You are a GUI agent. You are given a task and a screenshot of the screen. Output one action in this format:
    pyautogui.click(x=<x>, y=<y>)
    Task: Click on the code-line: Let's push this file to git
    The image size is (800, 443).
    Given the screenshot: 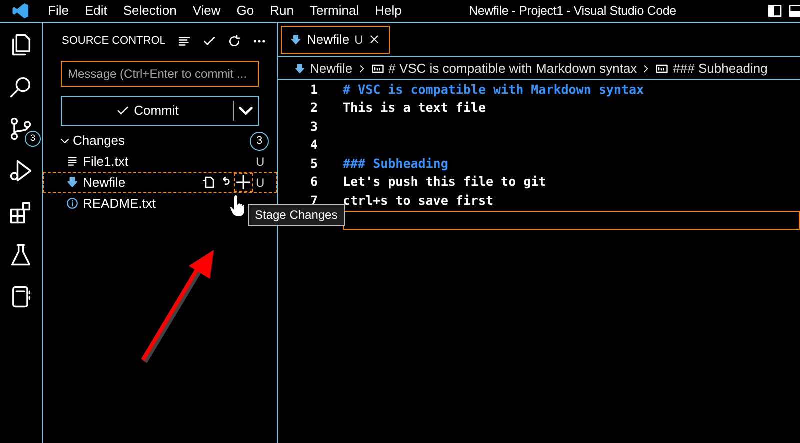 What is the action you would take?
    pyautogui.click(x=444, y=182)
    